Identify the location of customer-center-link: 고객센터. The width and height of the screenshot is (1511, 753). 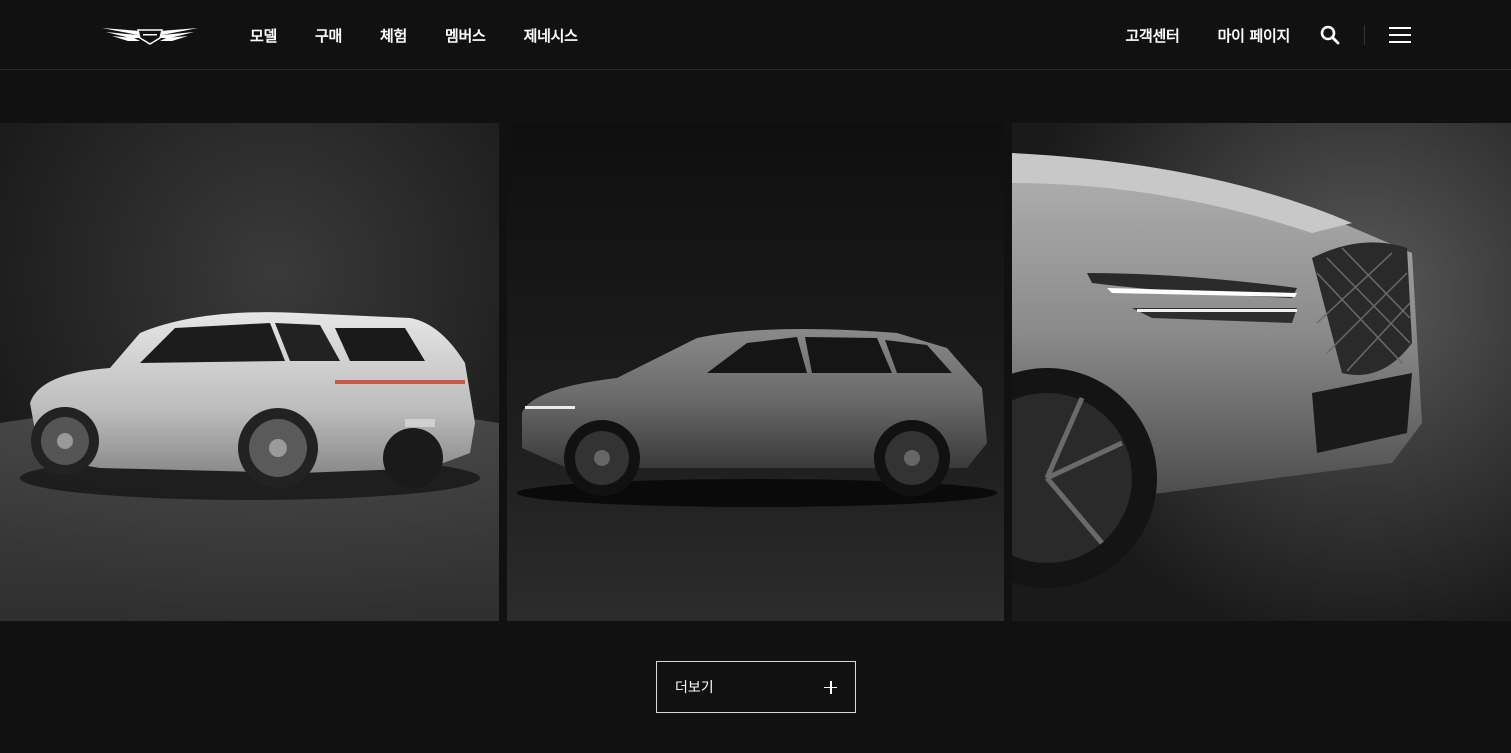
(1153, 35).